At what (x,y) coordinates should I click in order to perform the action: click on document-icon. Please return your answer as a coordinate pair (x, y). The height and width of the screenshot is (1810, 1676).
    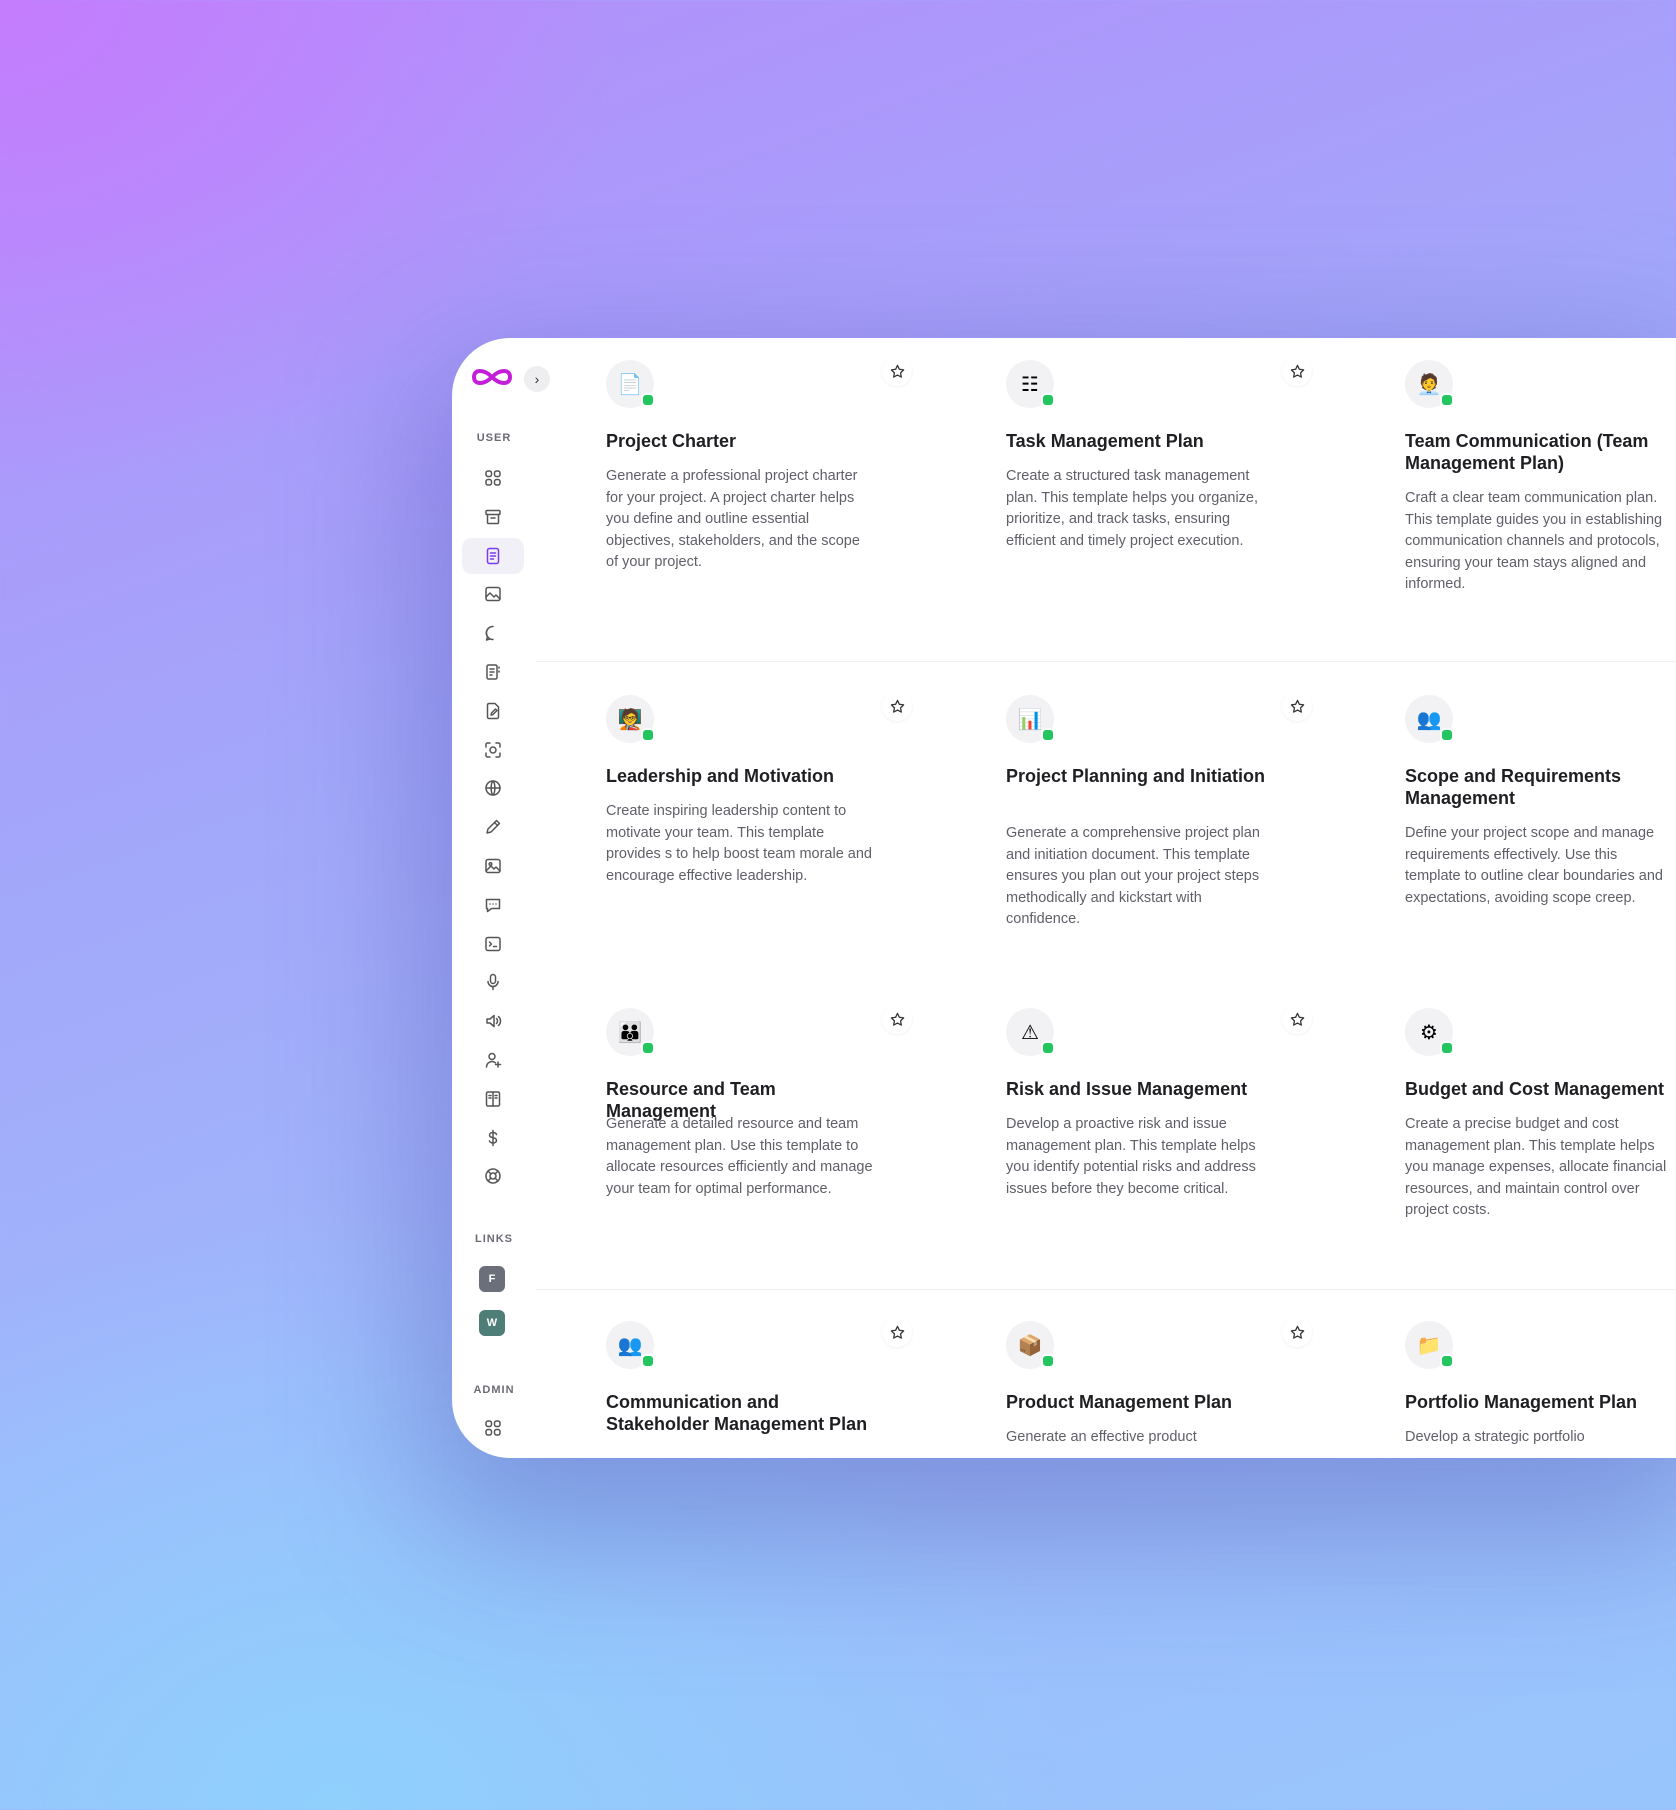
    Looking at the image, I should click on (493, 555).